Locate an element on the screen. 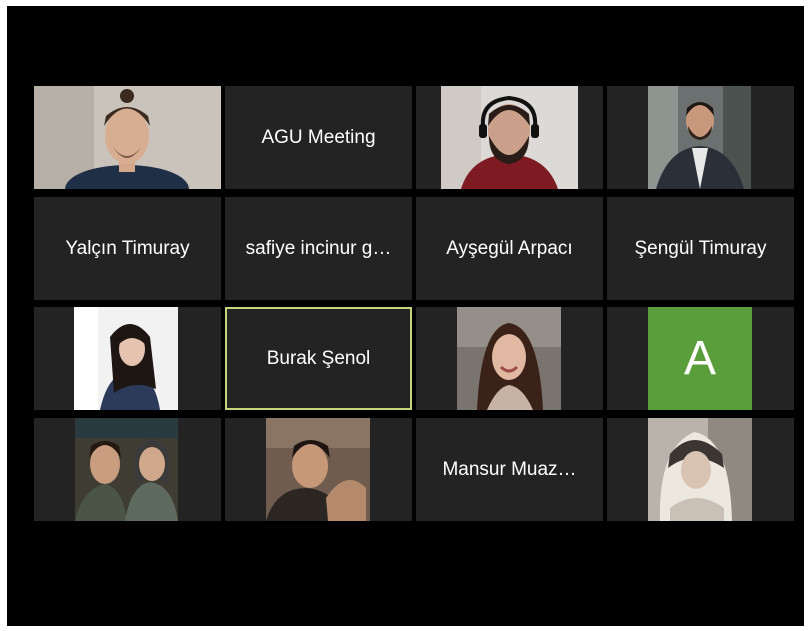  participant-tile: Ayşegül Arpacı is located at coordinates (509, 248).